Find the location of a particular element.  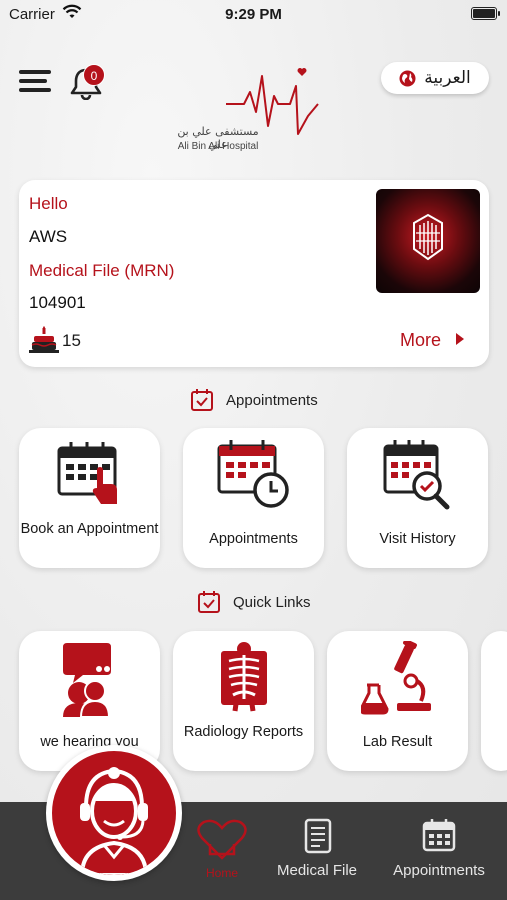

lab-result-tile: Lab Result is located at coordinates (397, 701).